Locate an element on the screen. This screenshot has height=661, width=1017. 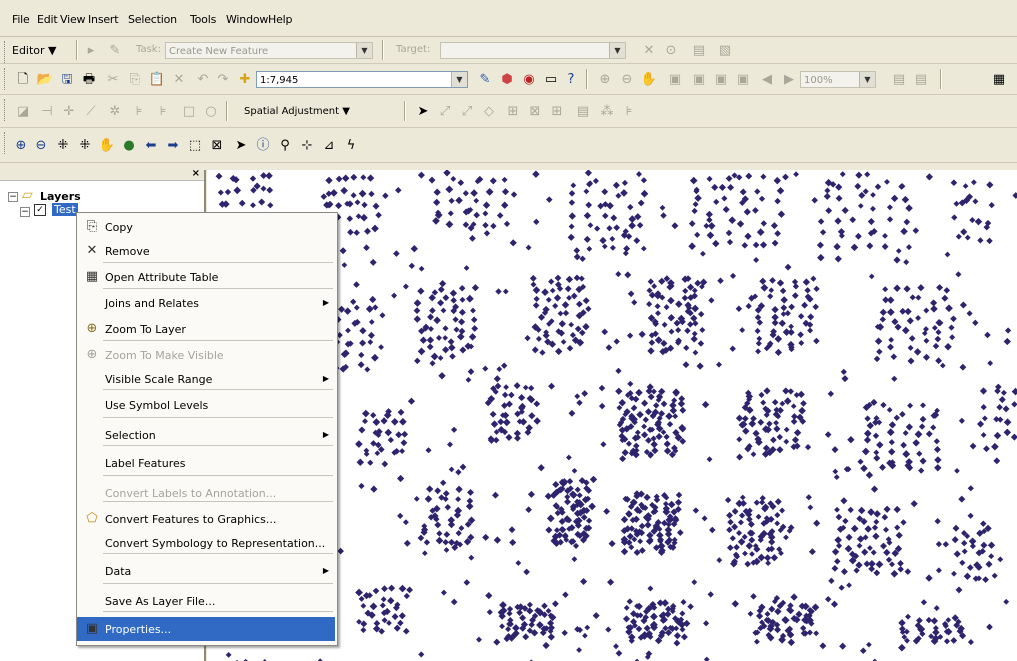
layout-zoom-in-icon: ⊕ is located at coordinates (605, 79).